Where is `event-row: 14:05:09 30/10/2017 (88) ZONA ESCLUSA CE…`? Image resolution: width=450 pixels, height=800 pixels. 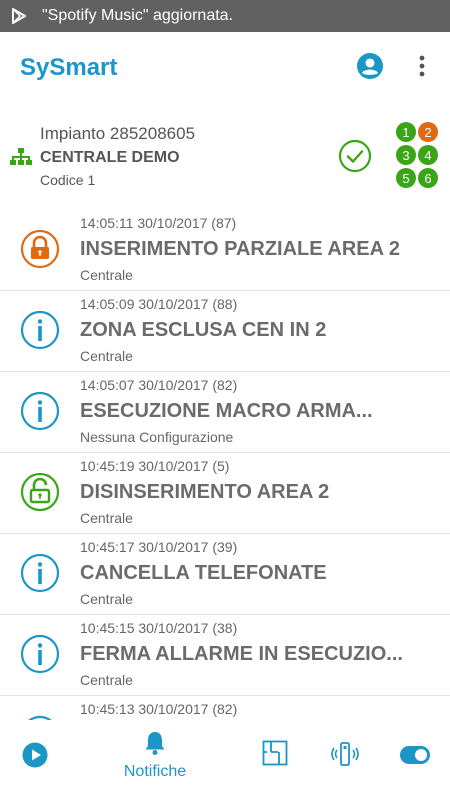
event-row: 14:05:09 30/10/2017 (88) ZONA ESCLUSA CE… is located at coordinates (225, 331).